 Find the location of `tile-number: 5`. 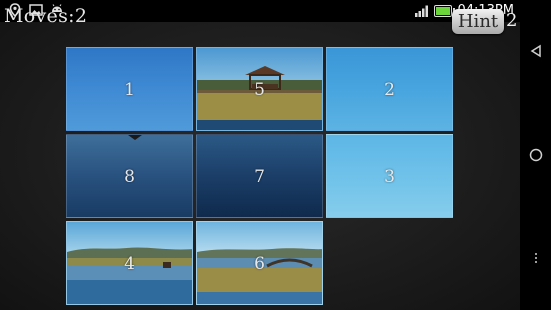

tile-number: 5 is located at coordinates (259, 90).